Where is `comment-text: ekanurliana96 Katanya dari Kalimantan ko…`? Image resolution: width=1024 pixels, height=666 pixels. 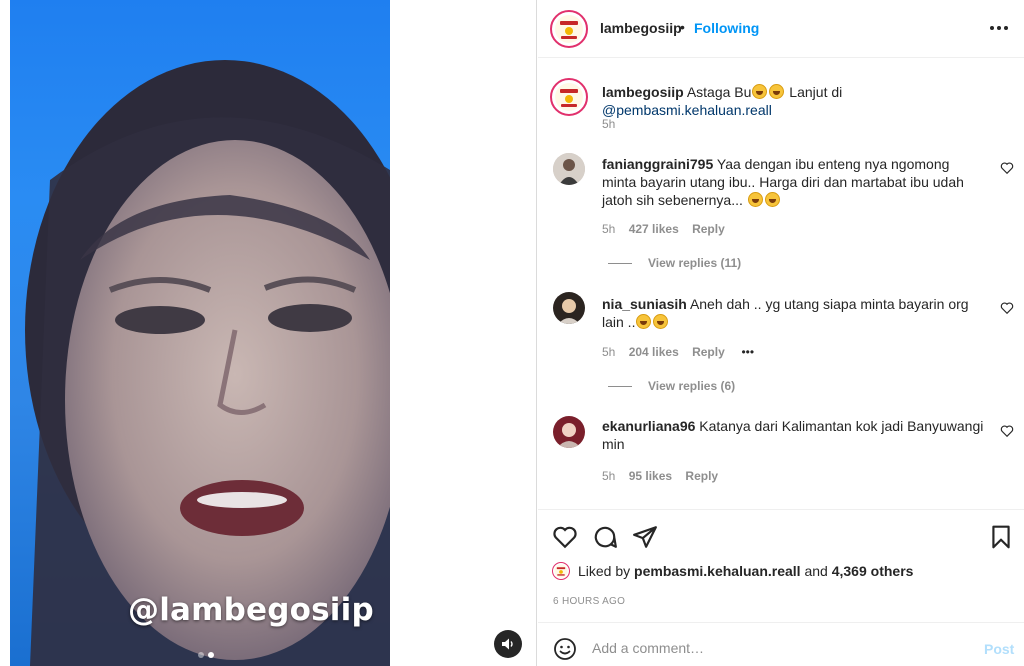
comment-text: ekanurliana96 Katanya dari Kalimantan ko… is located at coordinates (794, 435).